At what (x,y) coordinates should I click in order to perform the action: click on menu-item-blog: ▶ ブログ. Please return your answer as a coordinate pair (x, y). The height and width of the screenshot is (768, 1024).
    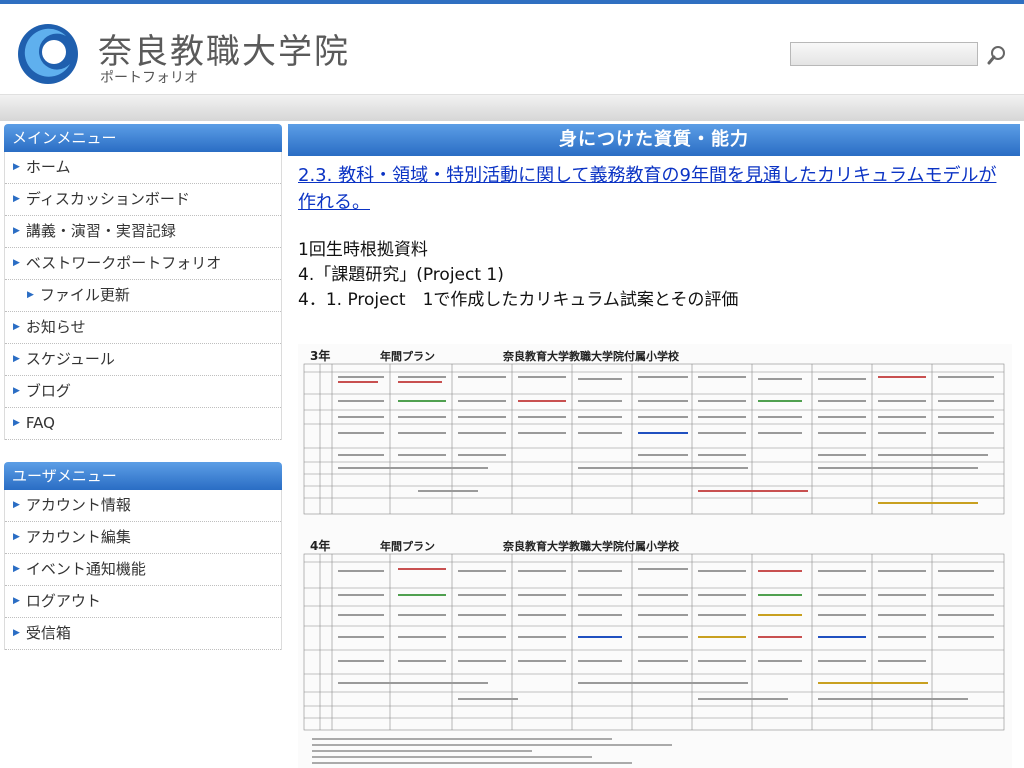
    Looking at the image, I should click on (143, 392).